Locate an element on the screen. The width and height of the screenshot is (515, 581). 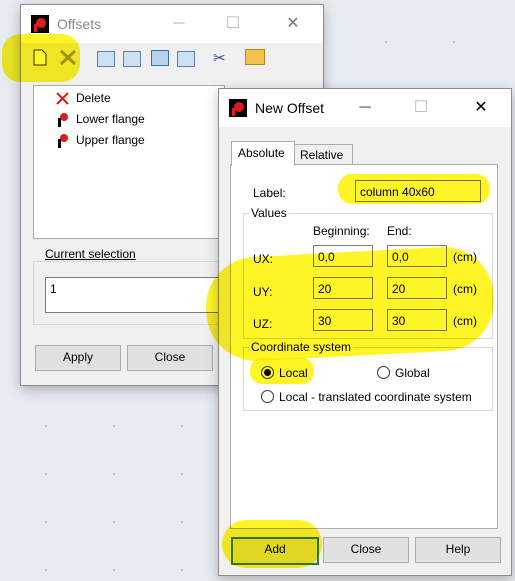
uz-label: UZ: is located at coordinates (263, 324).